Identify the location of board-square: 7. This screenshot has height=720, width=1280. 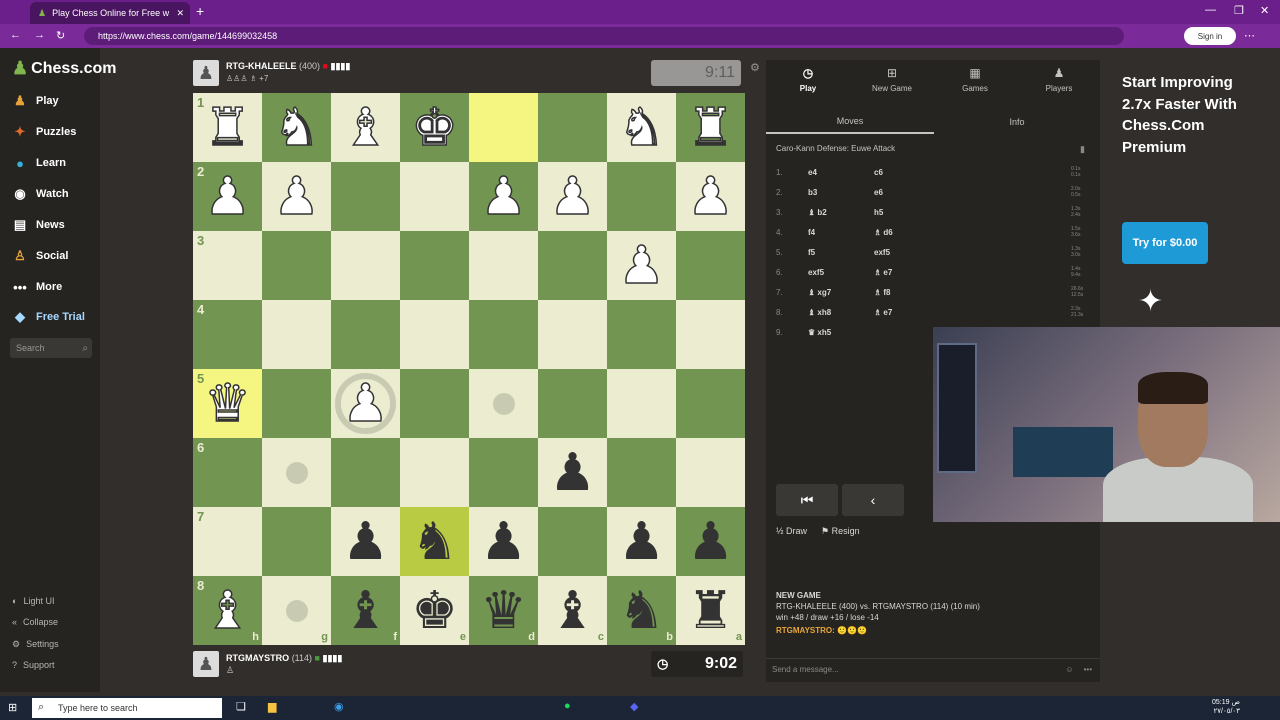
(227, 541).